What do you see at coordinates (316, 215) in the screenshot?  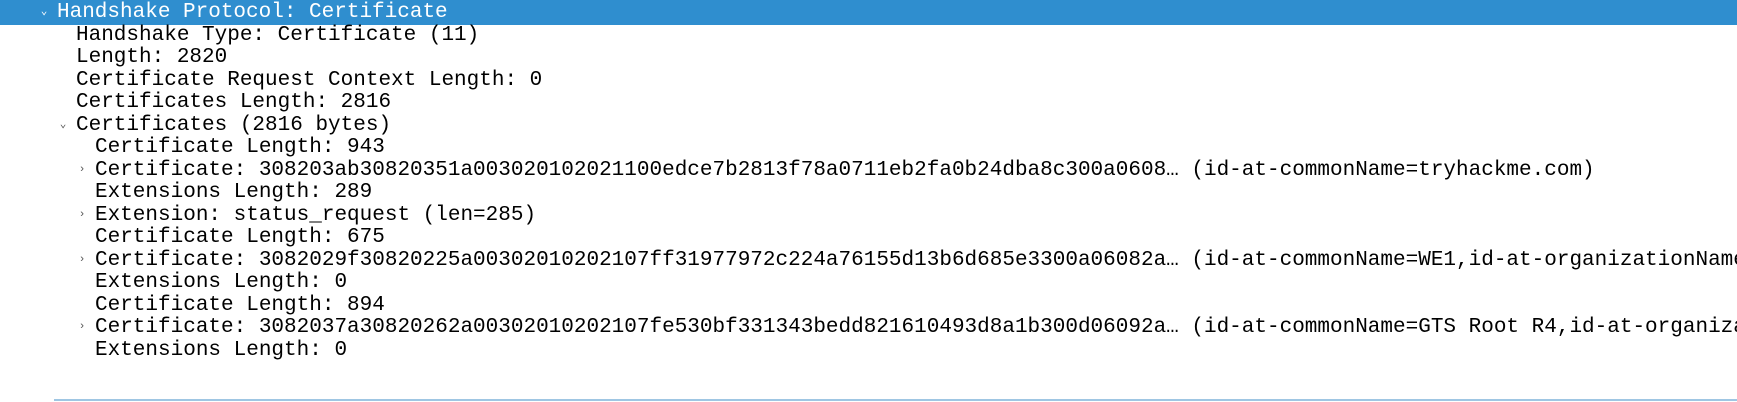 I see `tree-row-label: Extension: status_request (len=285)` at bounding box center [316, 215].